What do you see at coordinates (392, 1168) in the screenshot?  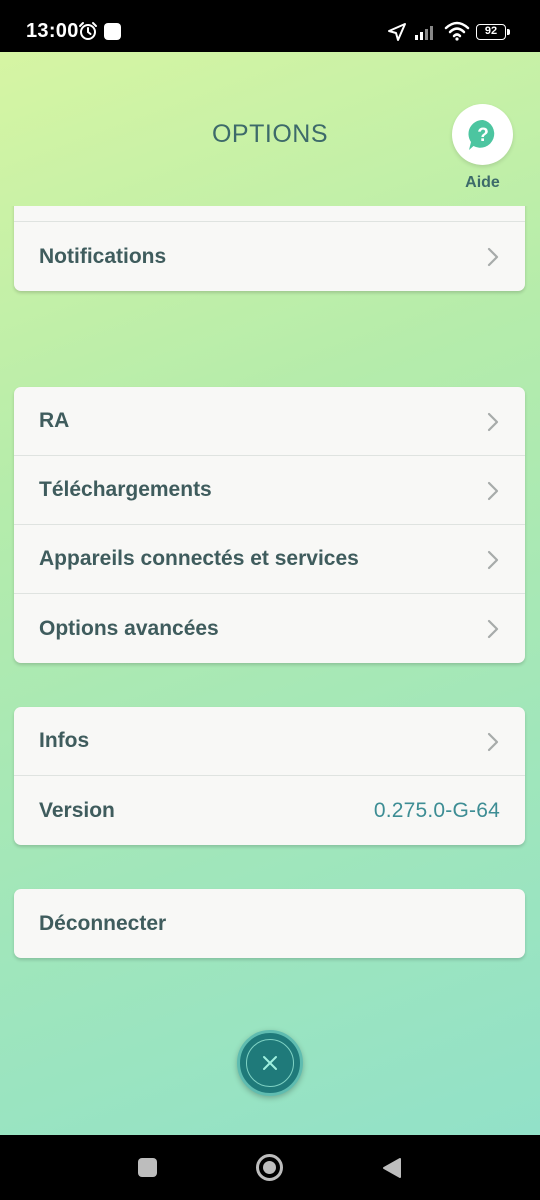 I see `back-icon` at bounding box center [392, 1168].